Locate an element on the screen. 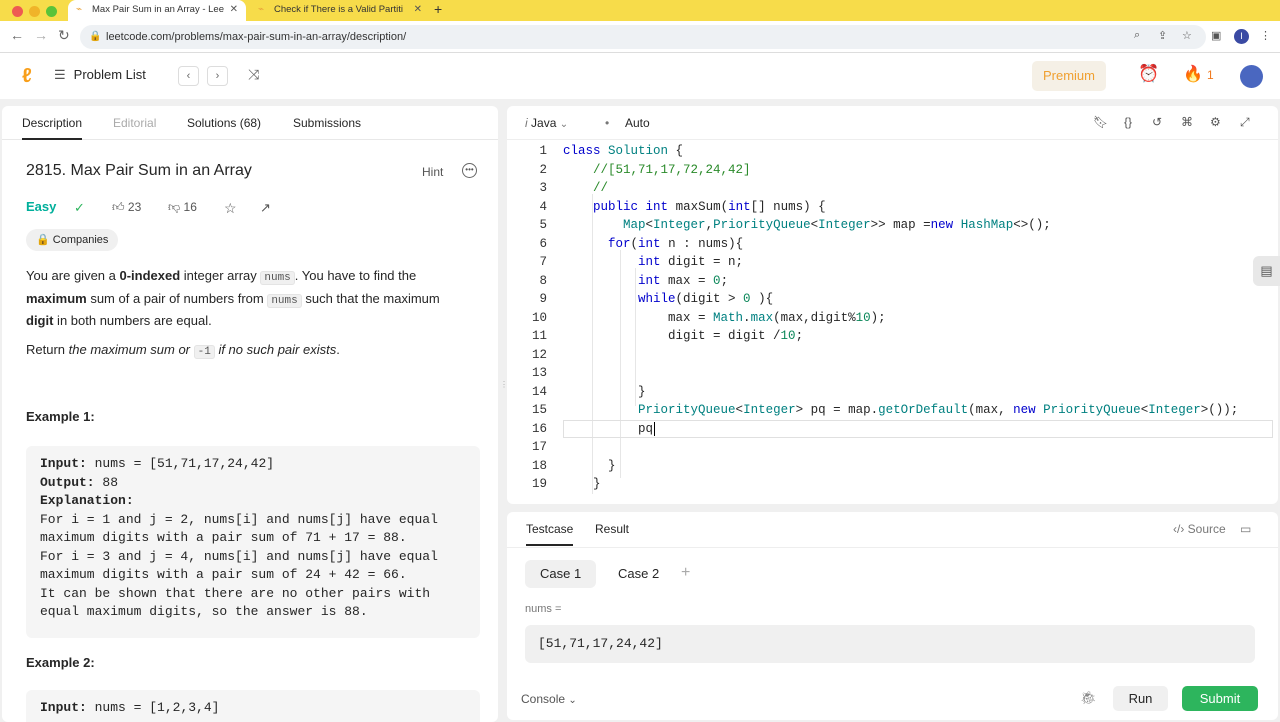  line-number: 18 is located at coordinates (539, 465).